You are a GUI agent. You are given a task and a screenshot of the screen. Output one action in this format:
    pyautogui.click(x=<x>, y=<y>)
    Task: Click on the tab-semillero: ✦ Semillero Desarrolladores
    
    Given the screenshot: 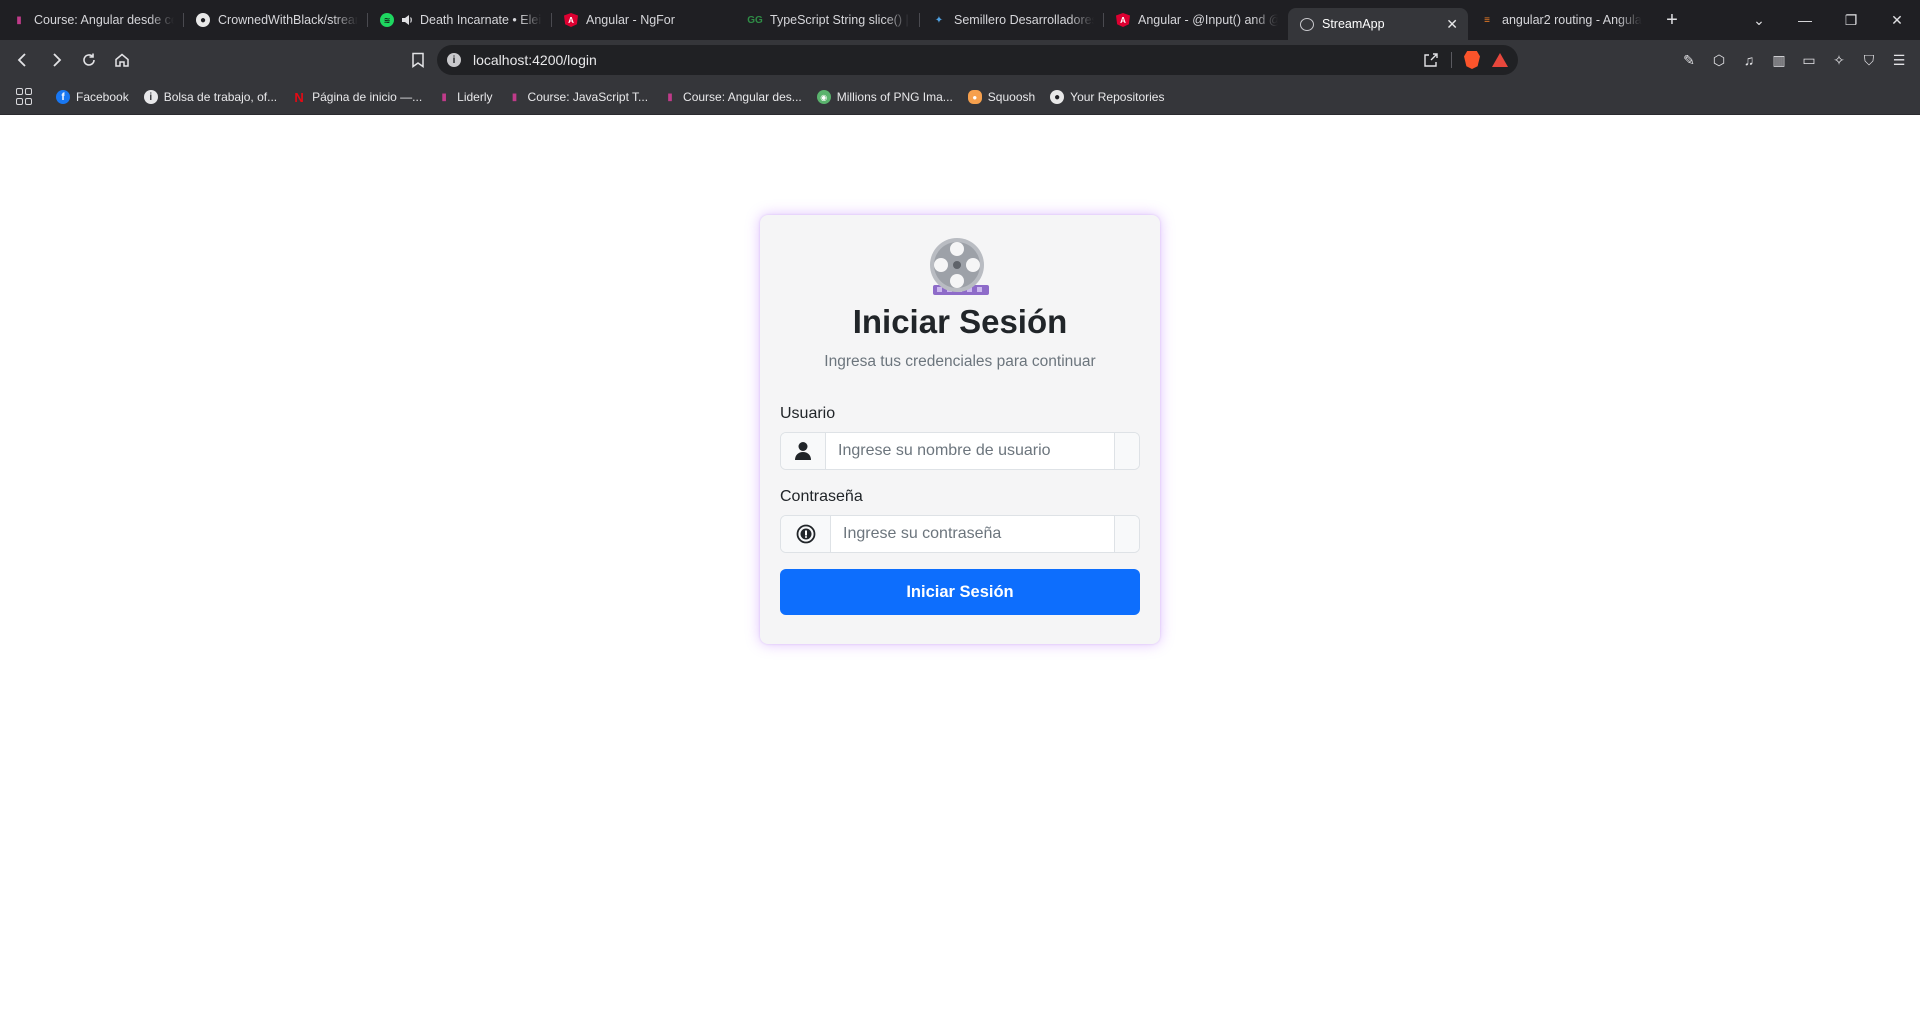 What is the action you would take?
    pyautogui.click(x=1012, y=20)
    